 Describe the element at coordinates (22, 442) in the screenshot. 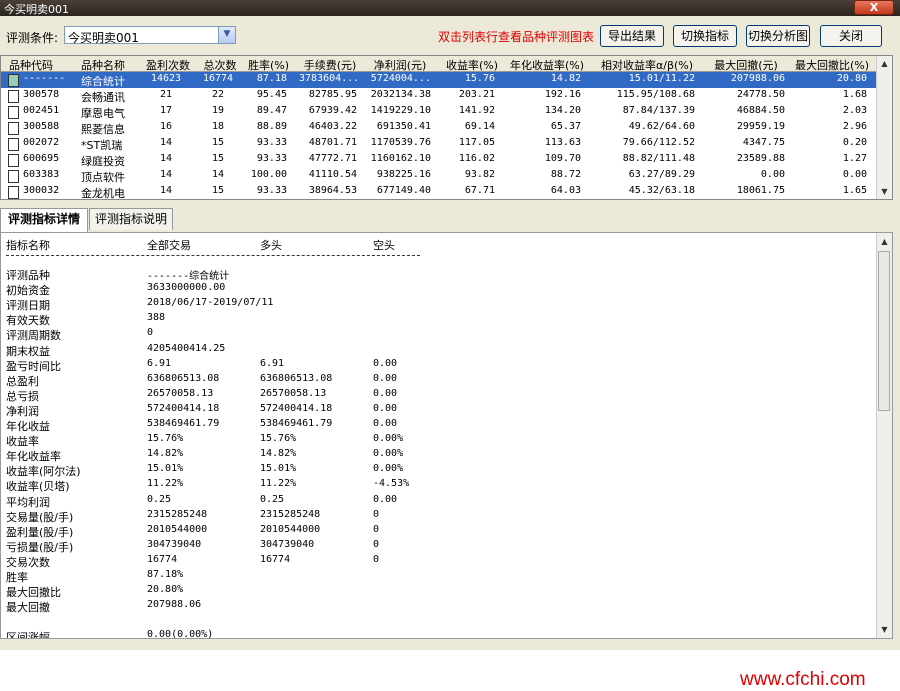

I see `detail-cell: 收益率` at that location.